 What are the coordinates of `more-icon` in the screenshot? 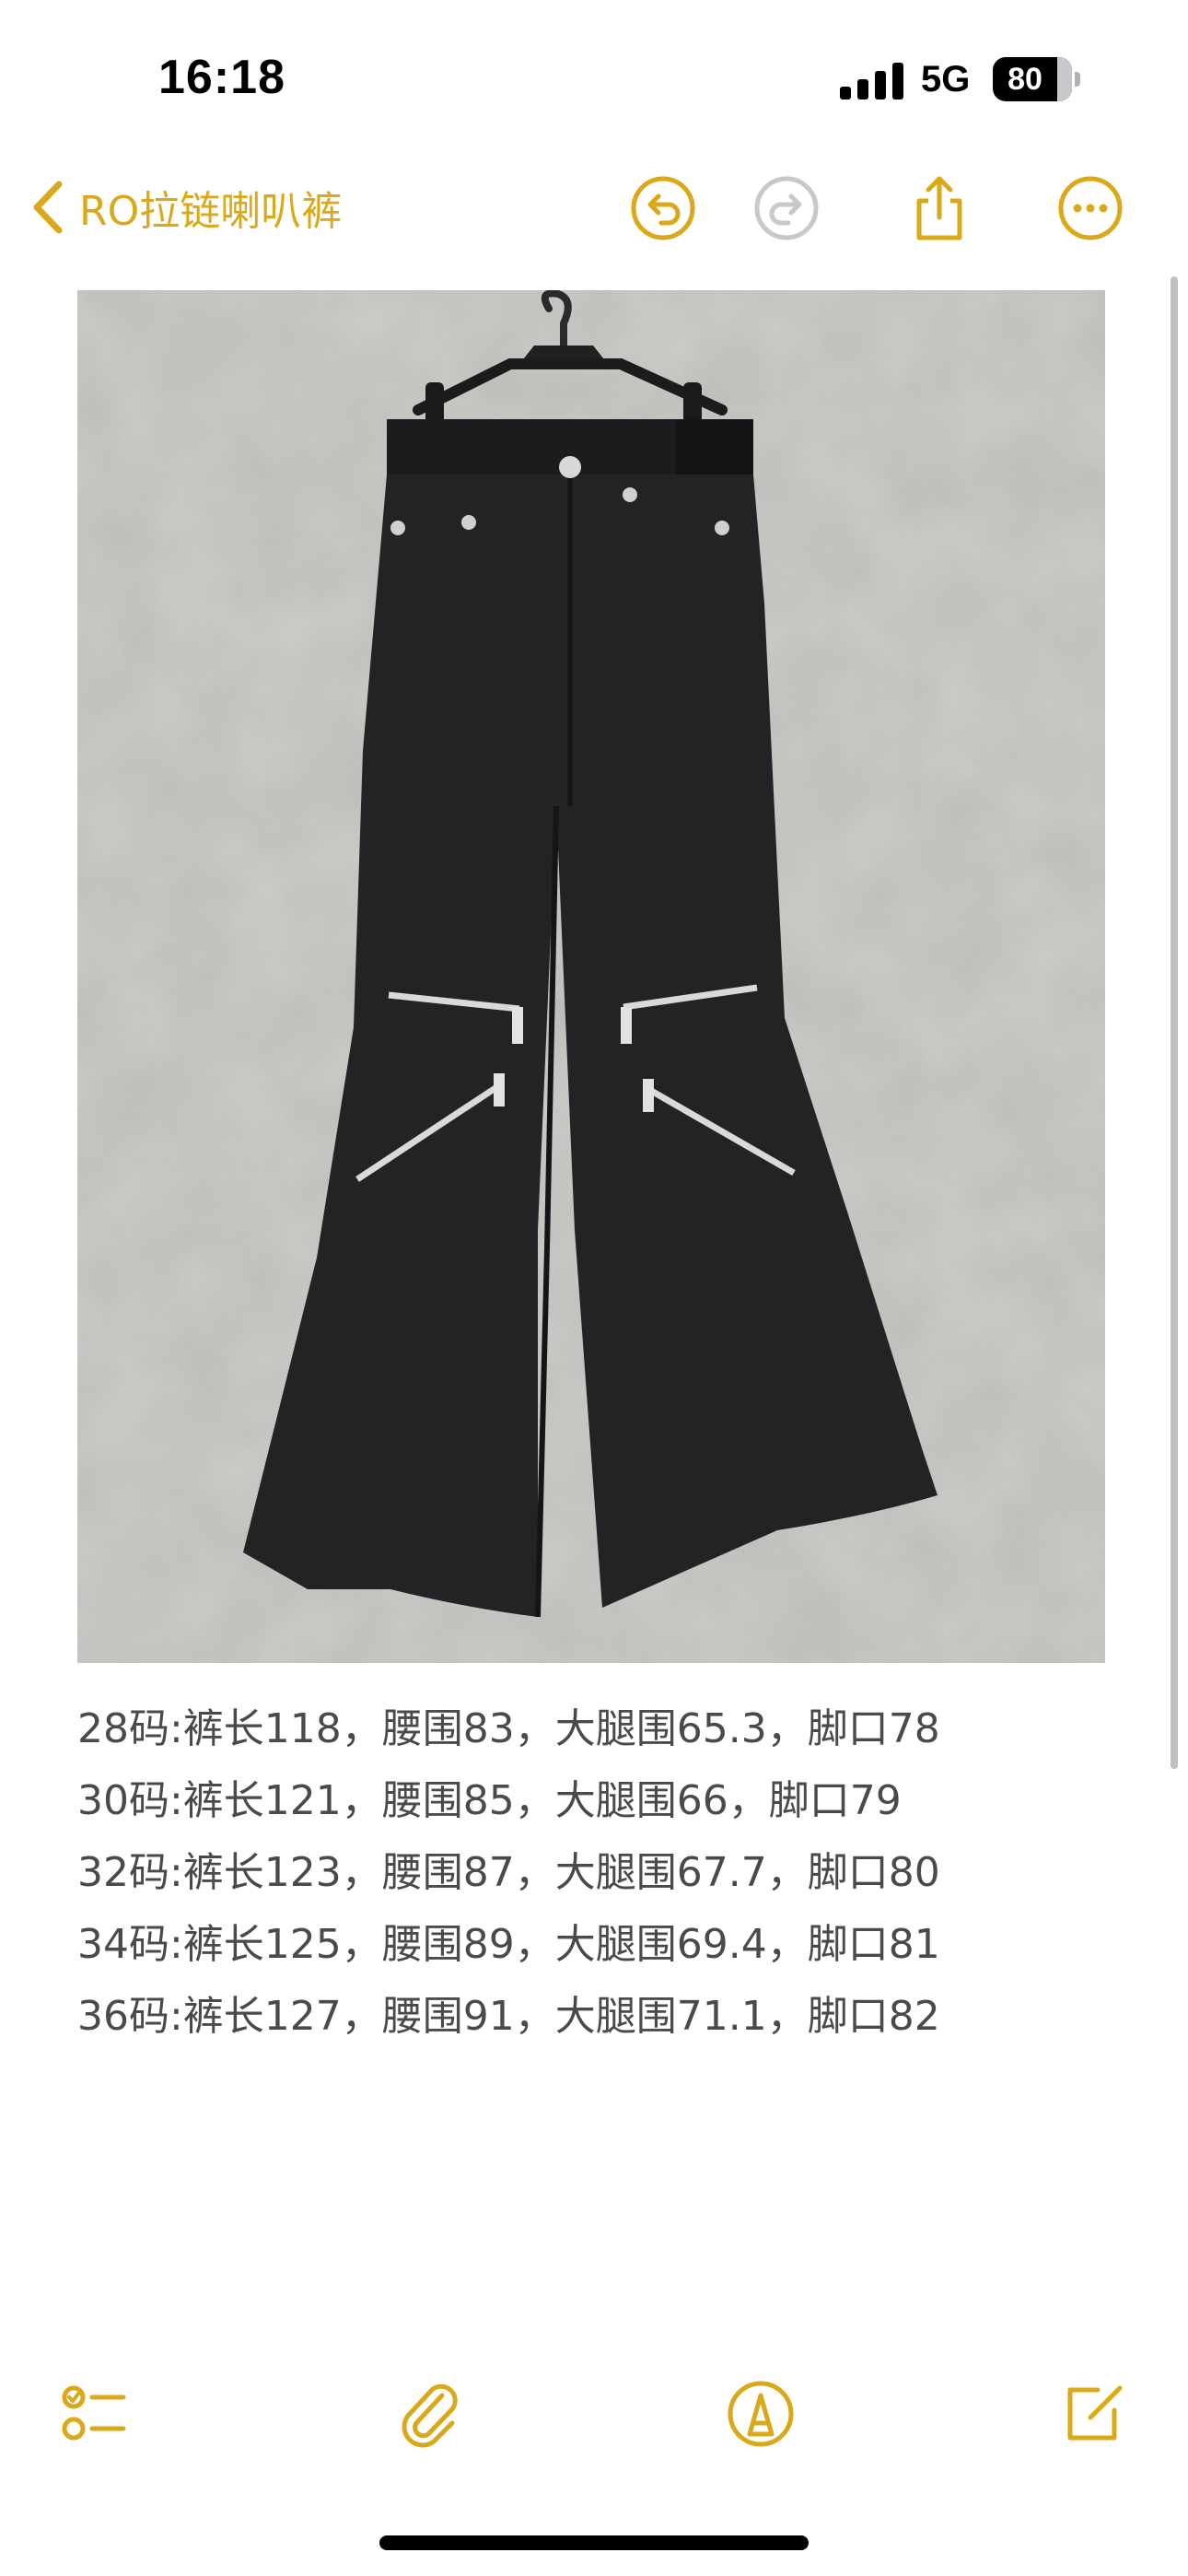 It's located at (1091, 208).